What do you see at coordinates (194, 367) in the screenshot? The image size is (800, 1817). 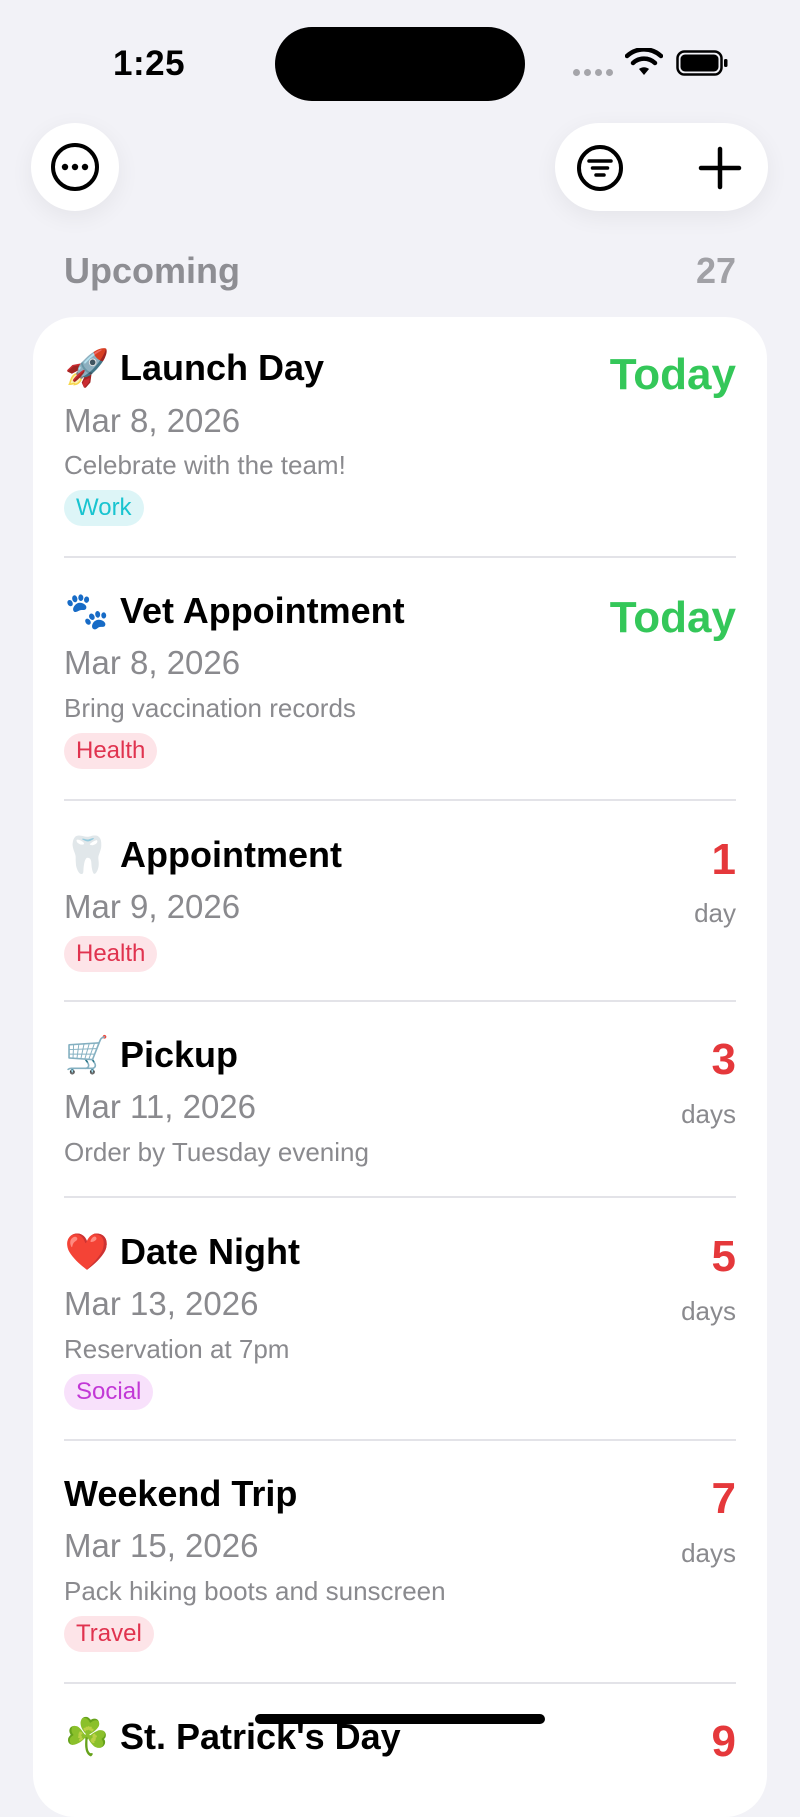 I see `event-title: 🚀 Launch Day` at bounding box center [194, 367].